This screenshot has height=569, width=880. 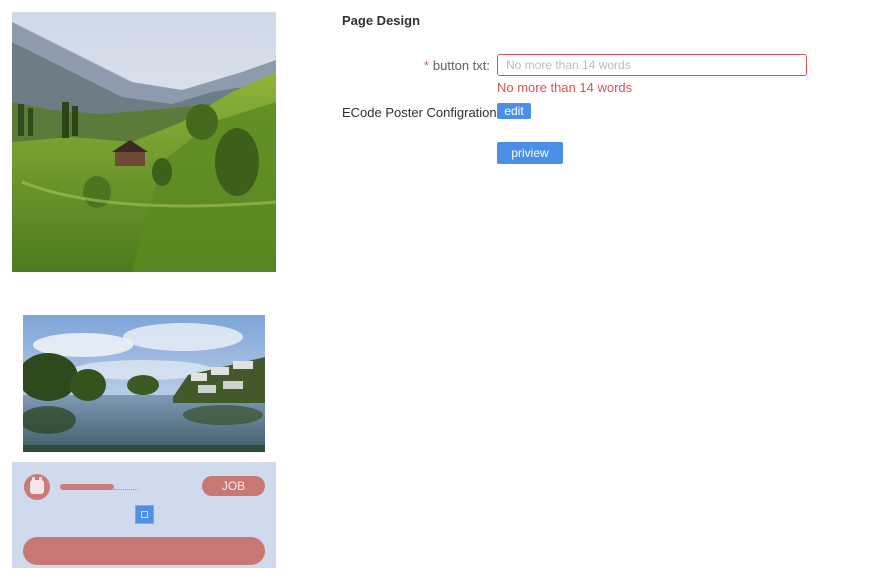 What do you see at coordinates (419, 112) in the screenshot?
I see `poster-config-label: ECode Poster Configration` at bounding box center [419, 112].